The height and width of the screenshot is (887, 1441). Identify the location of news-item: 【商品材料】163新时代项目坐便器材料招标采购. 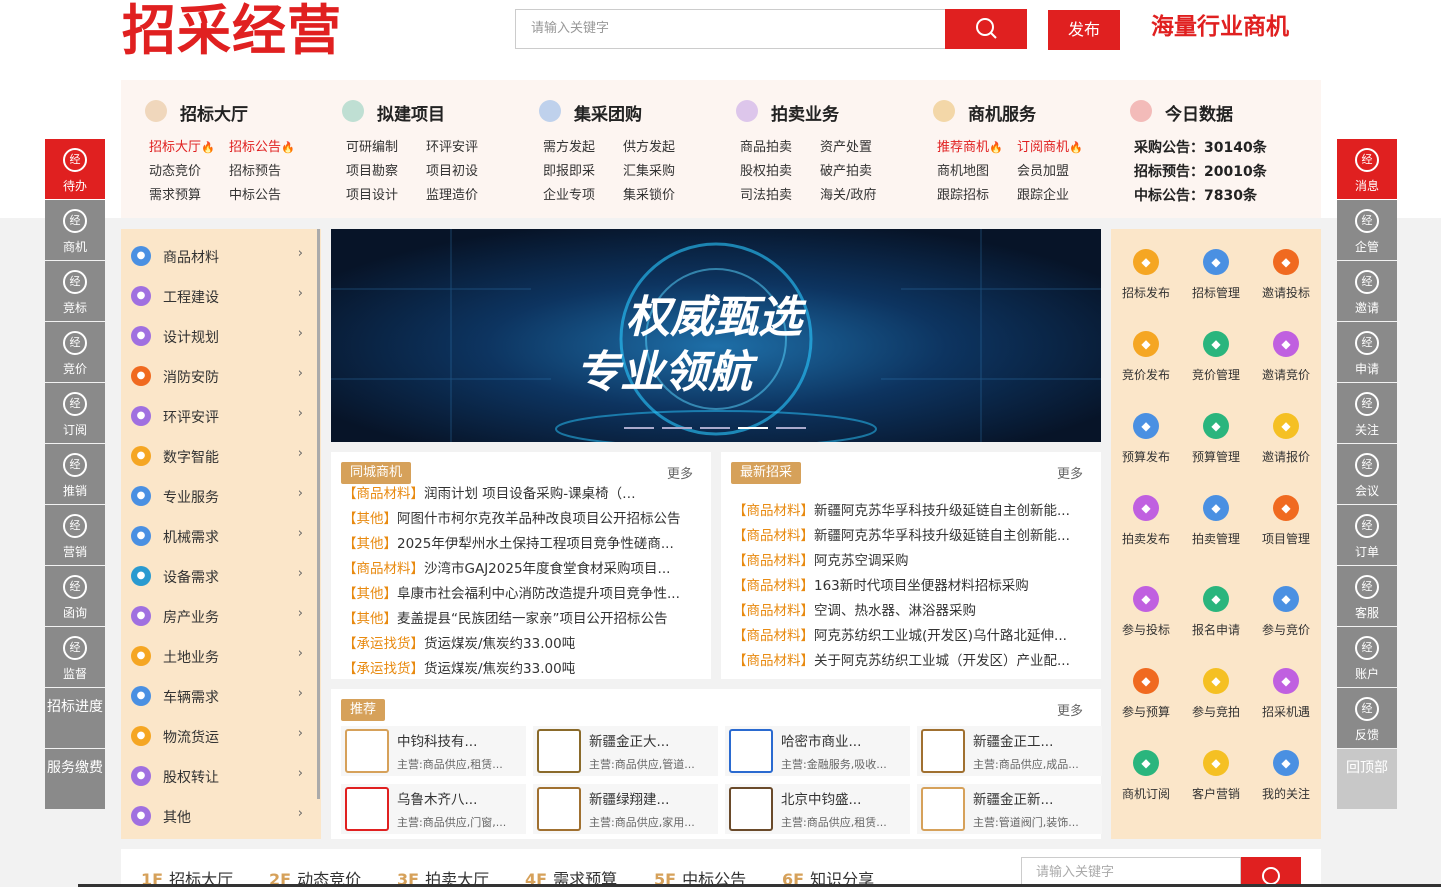
(903, 586).